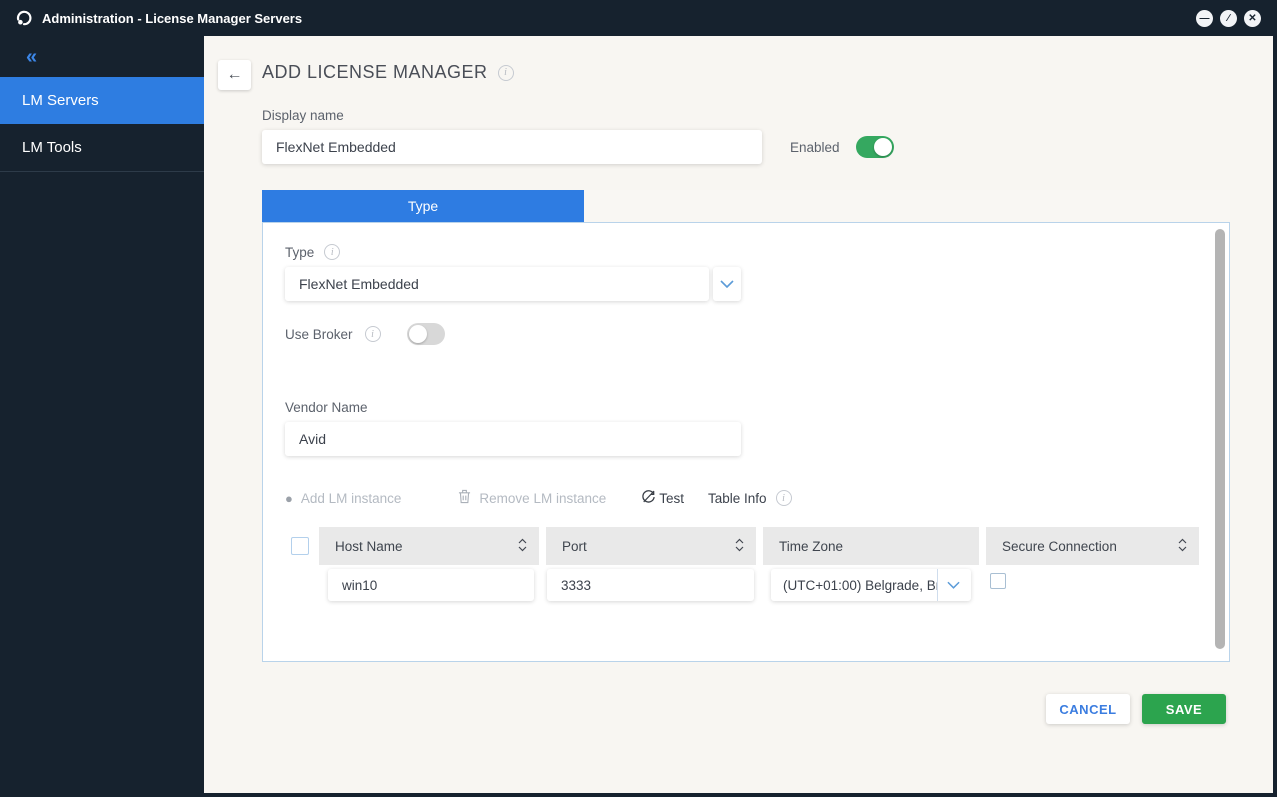 The width and height of the screenshot is (1277, 797). What do you see at coordinates (737, 498) in the screenshot?
I see `table-info-label: Table Info` at bounding box center [737, 498].